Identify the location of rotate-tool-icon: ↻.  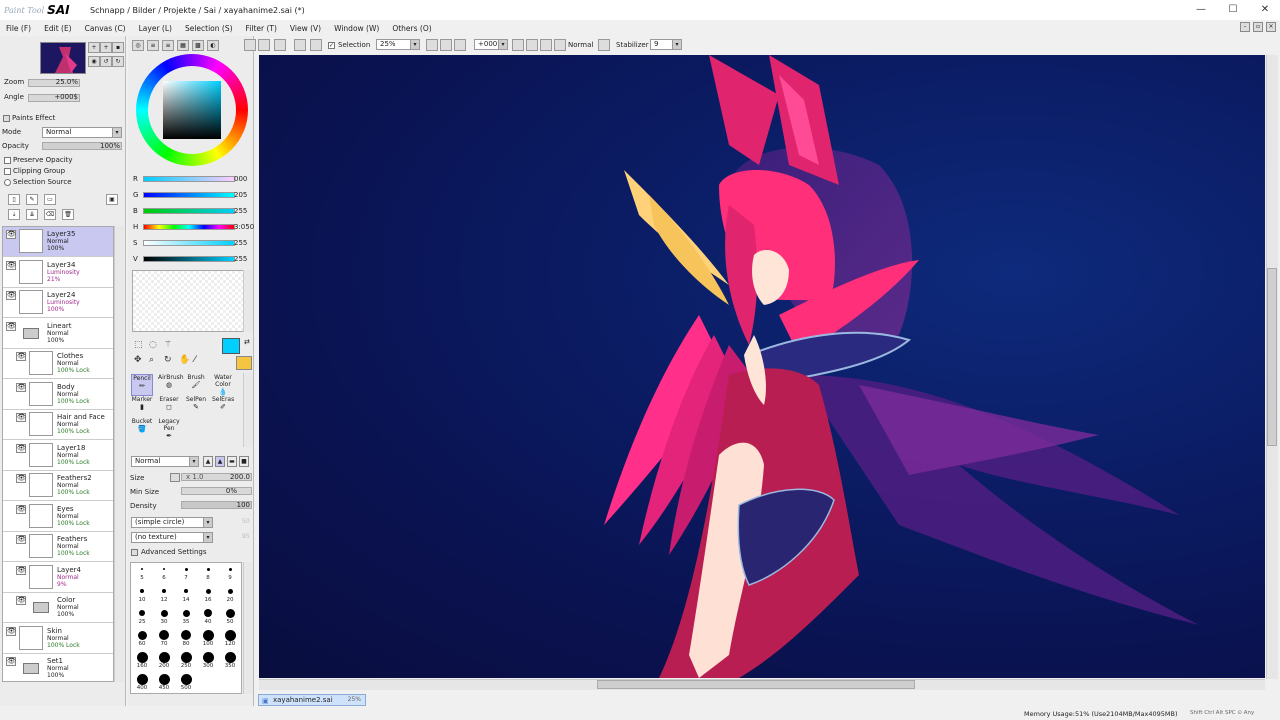
(168, 360).